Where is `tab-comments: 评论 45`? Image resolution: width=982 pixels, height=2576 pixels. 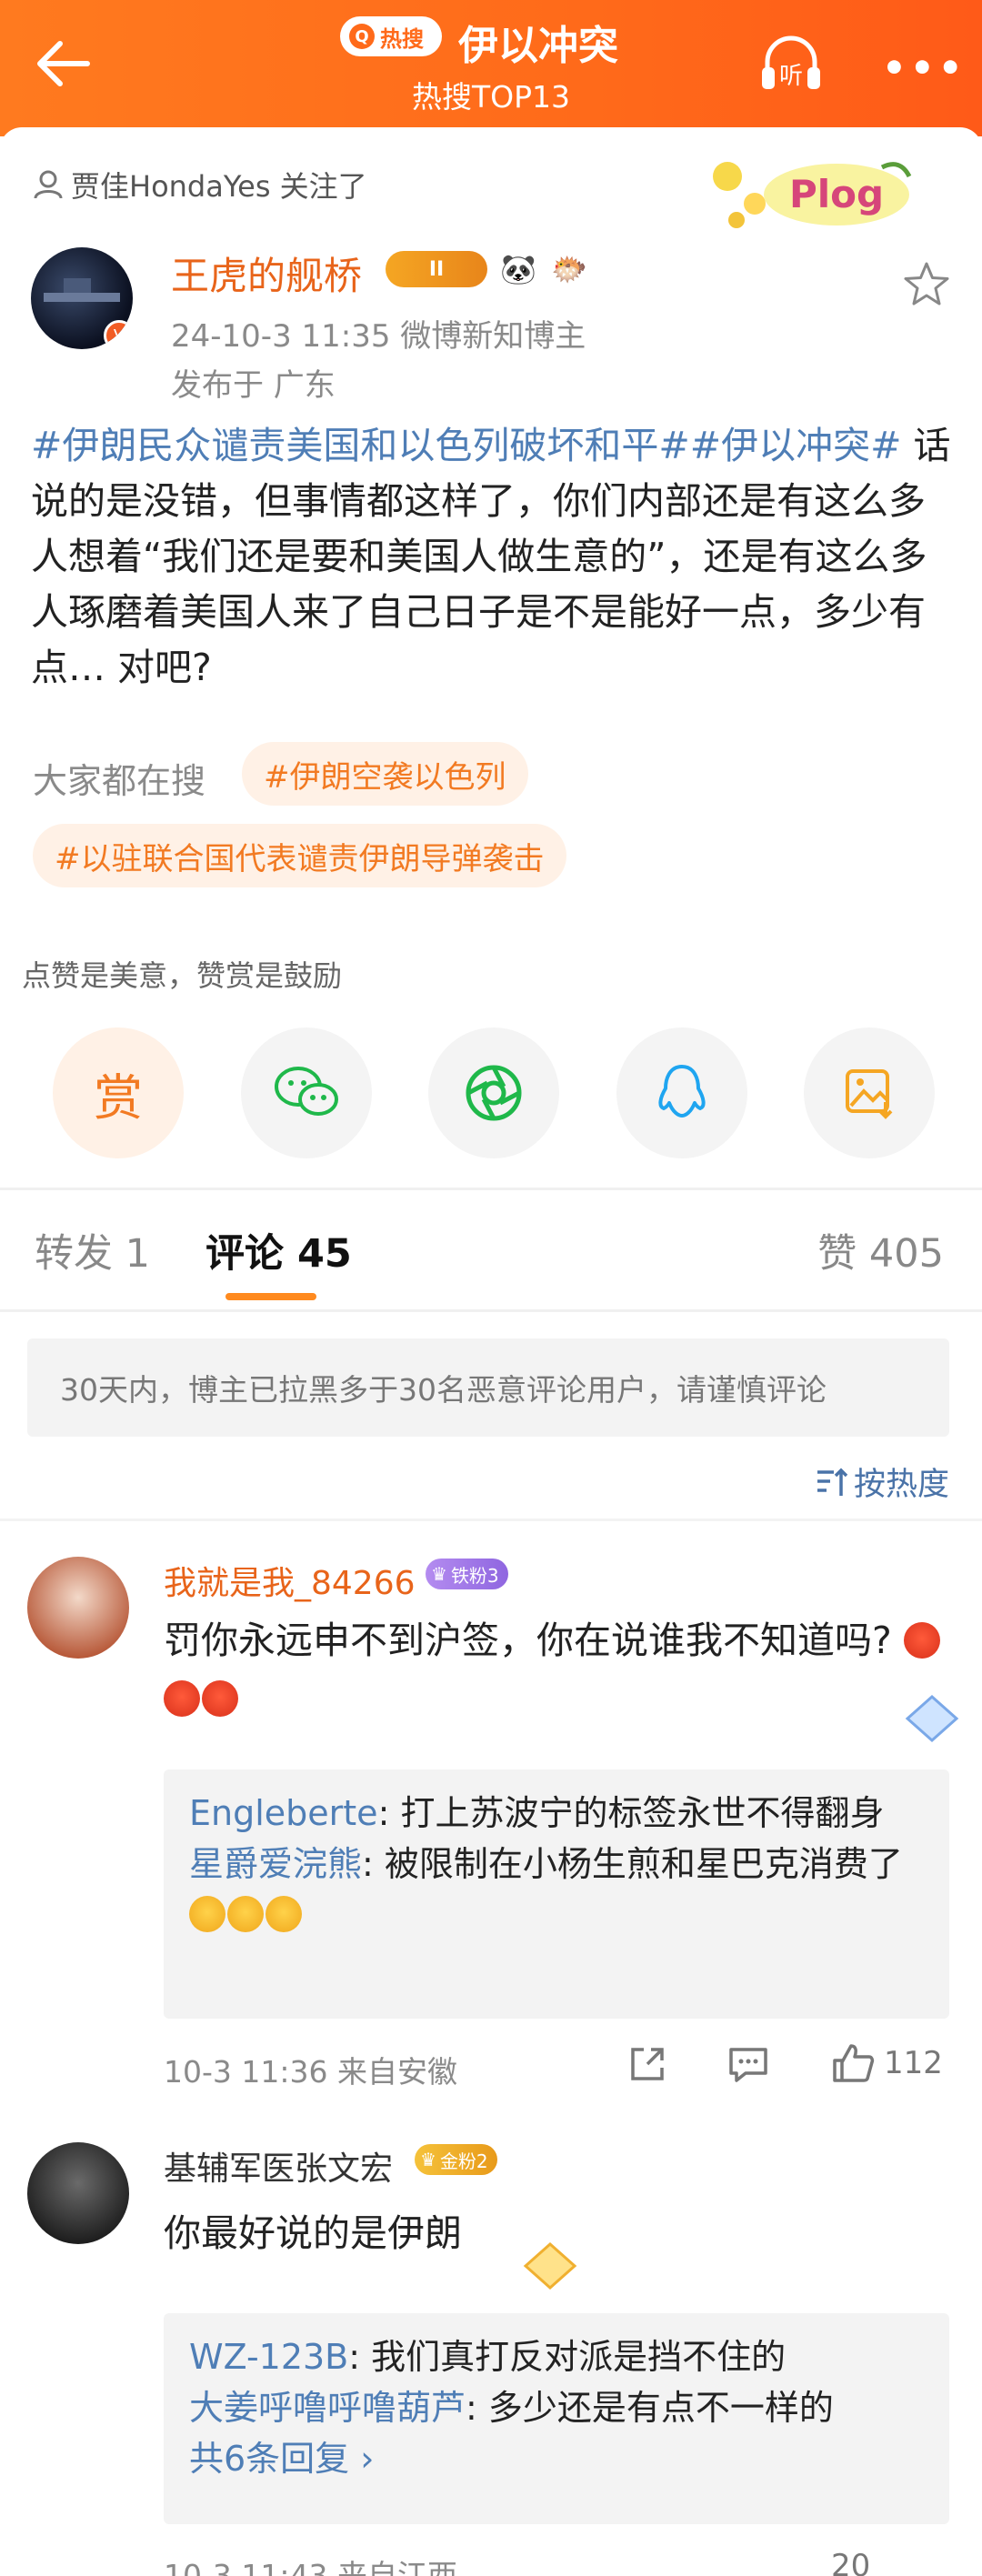
tab-comments: 评论 45 is located at coordinates (278, 1250).